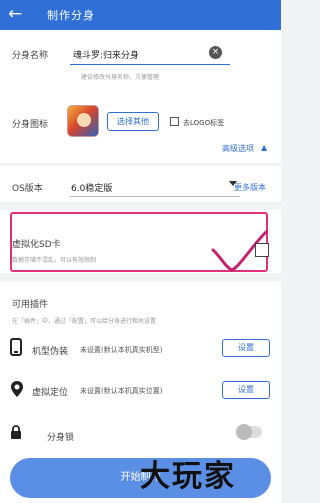  What do you see at coordinates (120, 77) in the screenshot?
I see `clone-name-hint: 建议修改分身名称，方便管理` at bounding box center [120, 77].